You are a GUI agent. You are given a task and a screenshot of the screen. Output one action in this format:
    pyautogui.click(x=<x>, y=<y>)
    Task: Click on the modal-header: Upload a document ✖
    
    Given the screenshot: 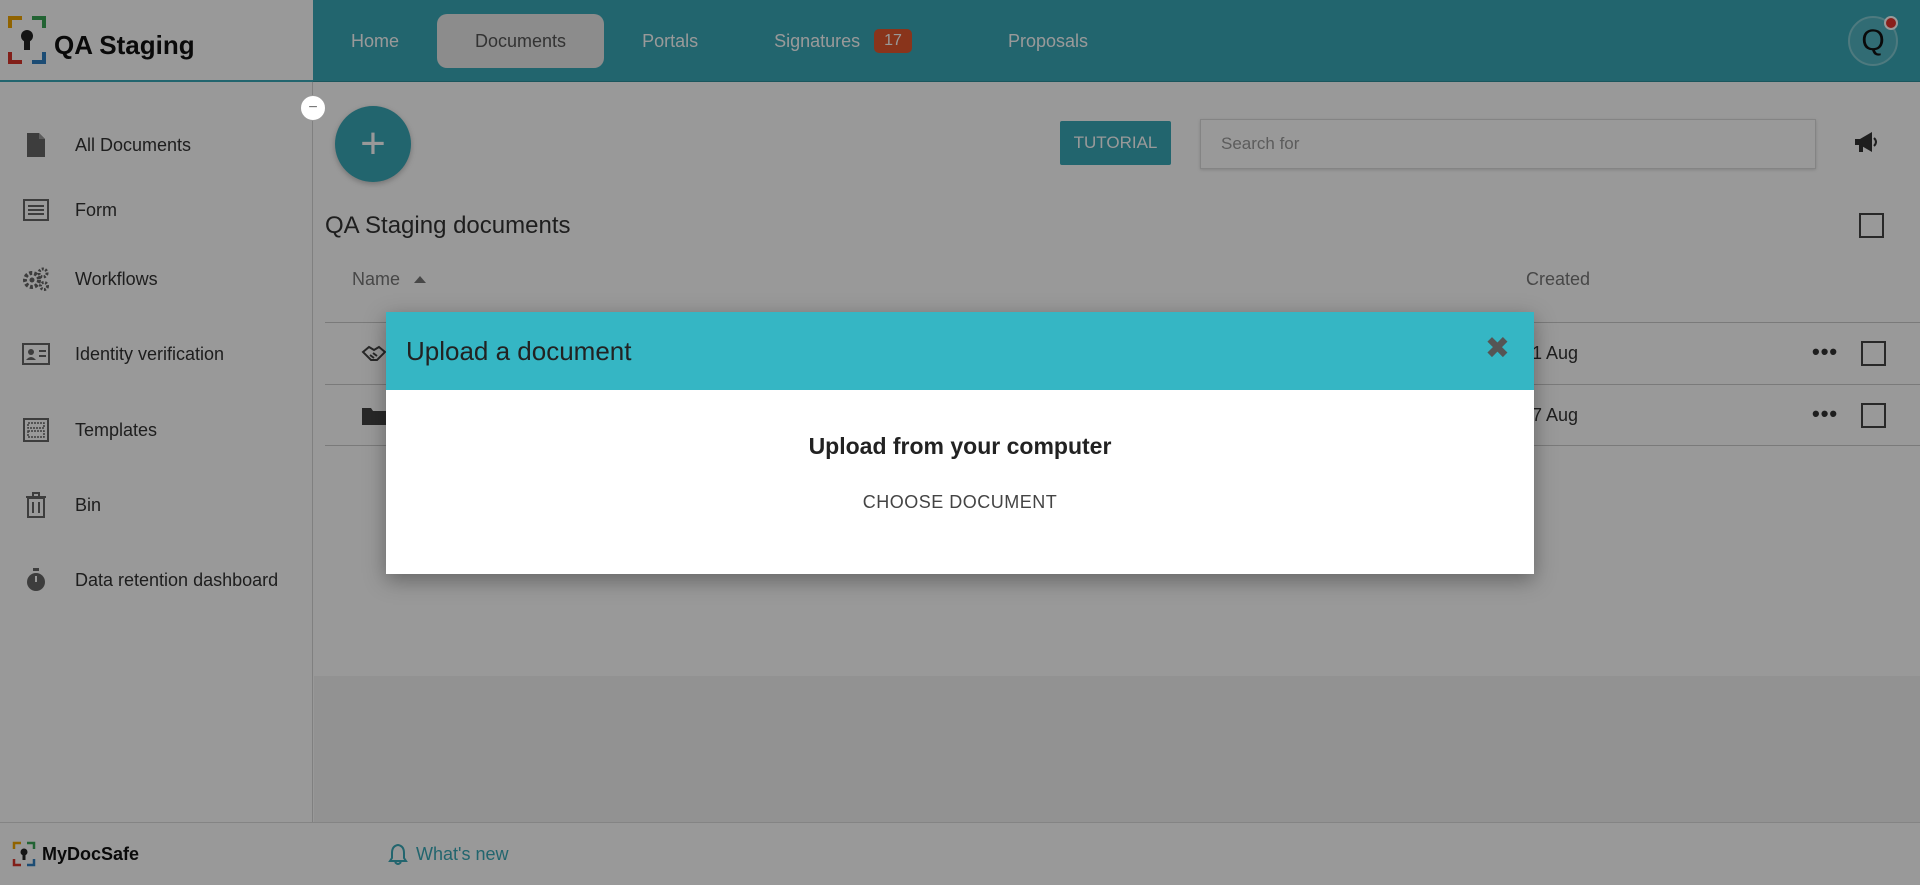 What is the action you would take?
    pyautogui.click(x=960, y=351)
    